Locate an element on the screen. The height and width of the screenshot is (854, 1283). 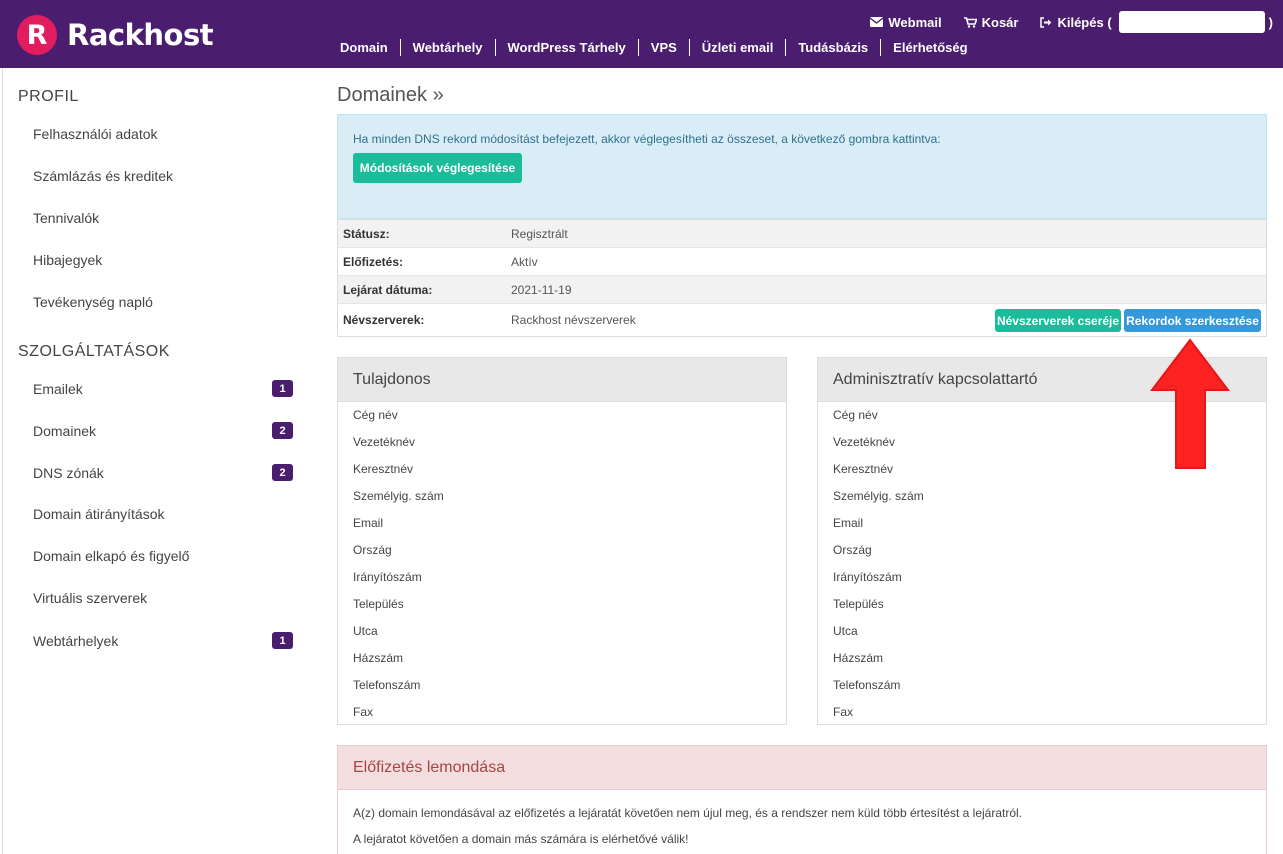
webmail-label: Webmail is located at coordinates (915, 22).